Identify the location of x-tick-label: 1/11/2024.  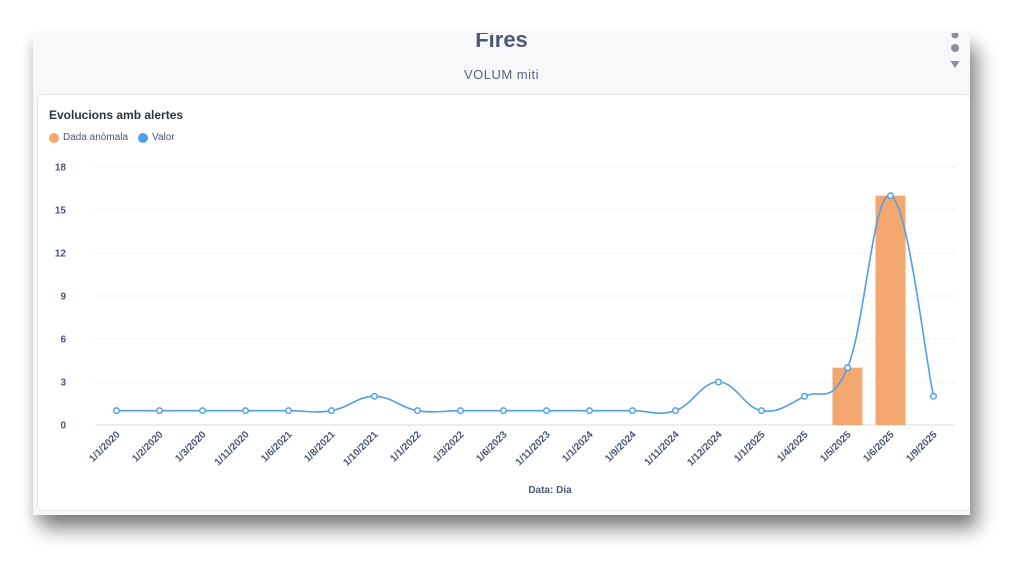
(662, 448).